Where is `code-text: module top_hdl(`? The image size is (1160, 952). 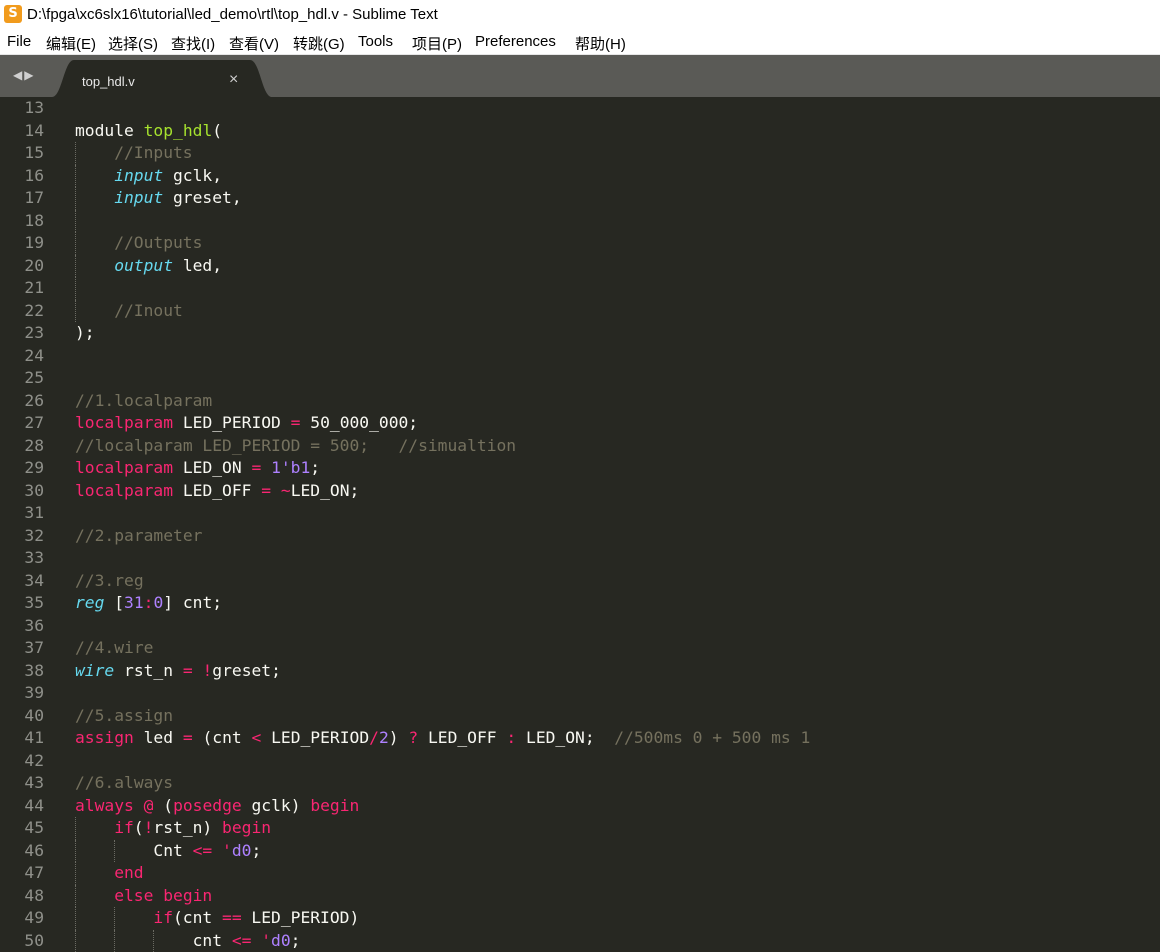
code-text: module top_hdl( is located at coordinates (148, 131).